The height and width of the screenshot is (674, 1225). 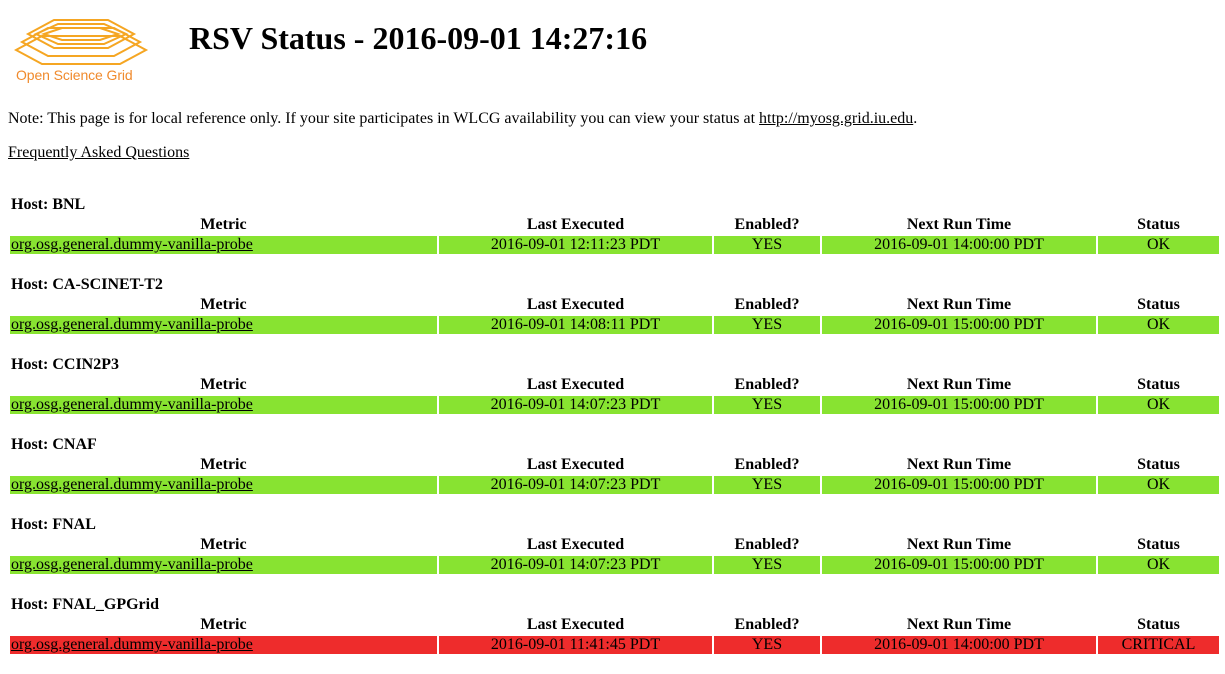 What do you see at coordinates (575, 645) in the screenshot?
I see `last-executed-cell: 2016-09-01 11:41:45 PDT` at bounding box center [575, 645].